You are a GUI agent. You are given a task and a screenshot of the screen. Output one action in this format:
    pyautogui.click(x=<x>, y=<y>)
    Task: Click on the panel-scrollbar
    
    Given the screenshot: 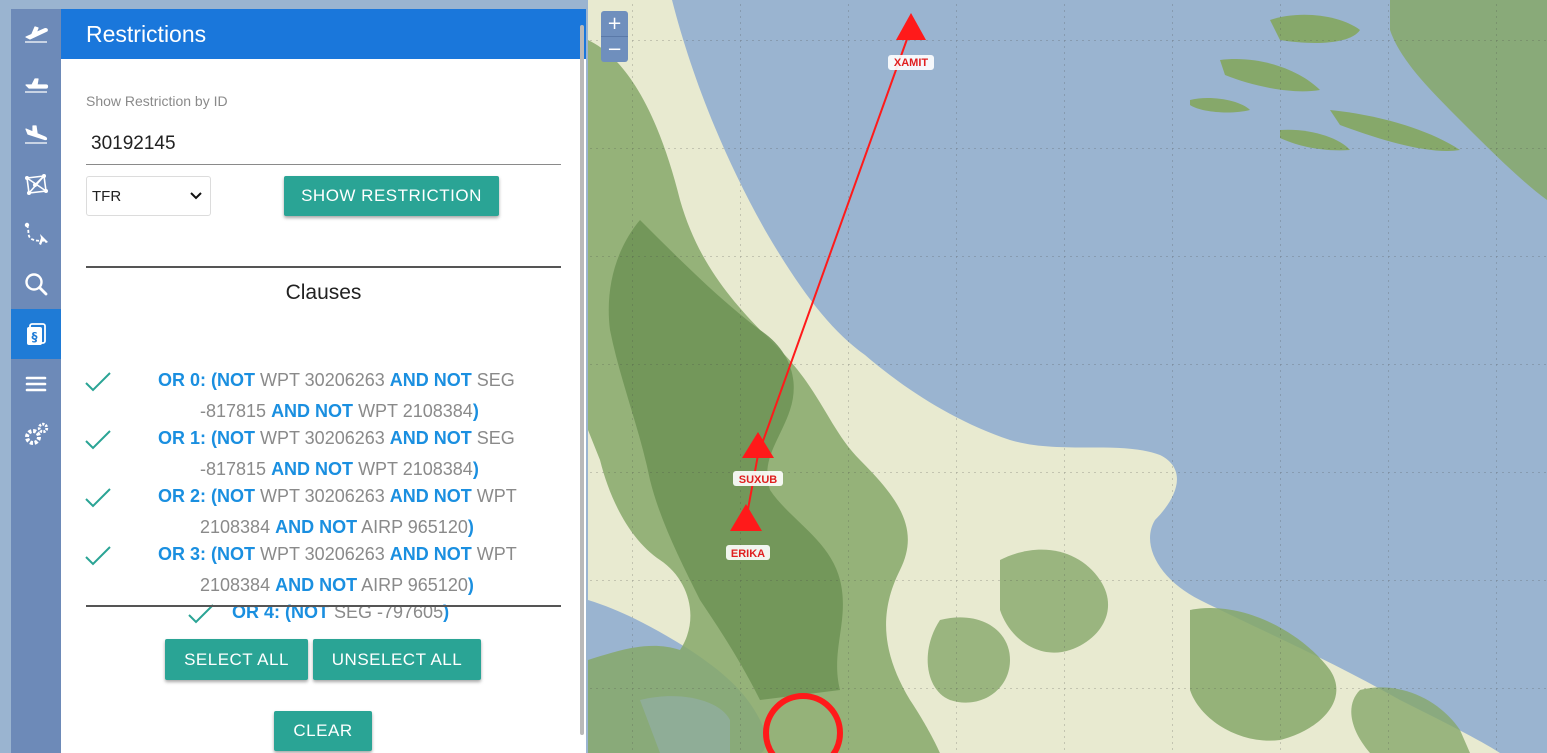 What is the action you would take?
    pyautogui.click(x=582, y=380)
    